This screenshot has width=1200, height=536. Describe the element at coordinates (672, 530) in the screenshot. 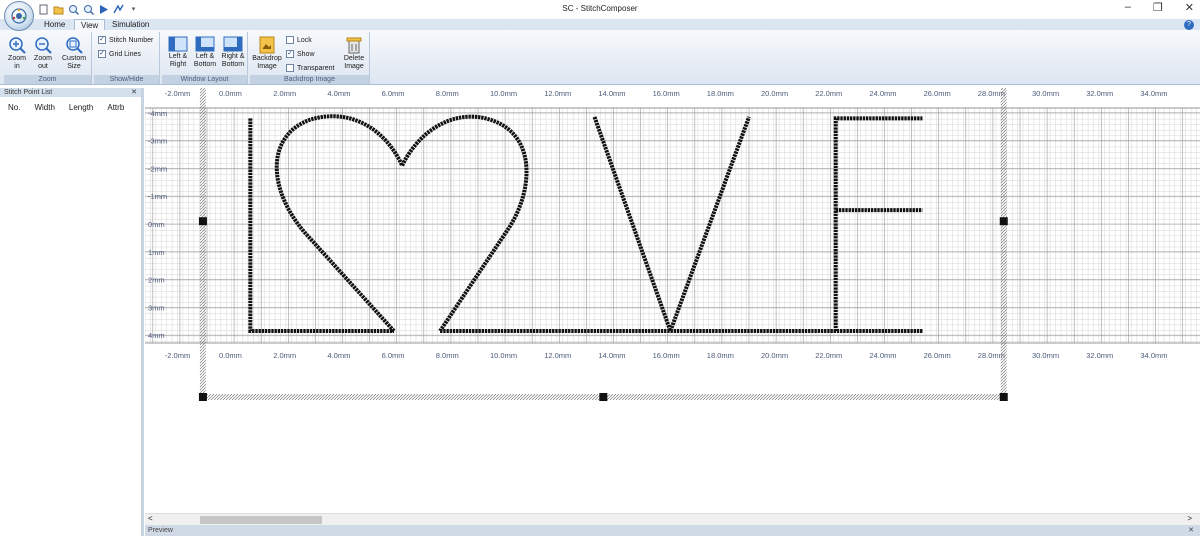

I see `preview-panel-header: Preview ✕` at that location.